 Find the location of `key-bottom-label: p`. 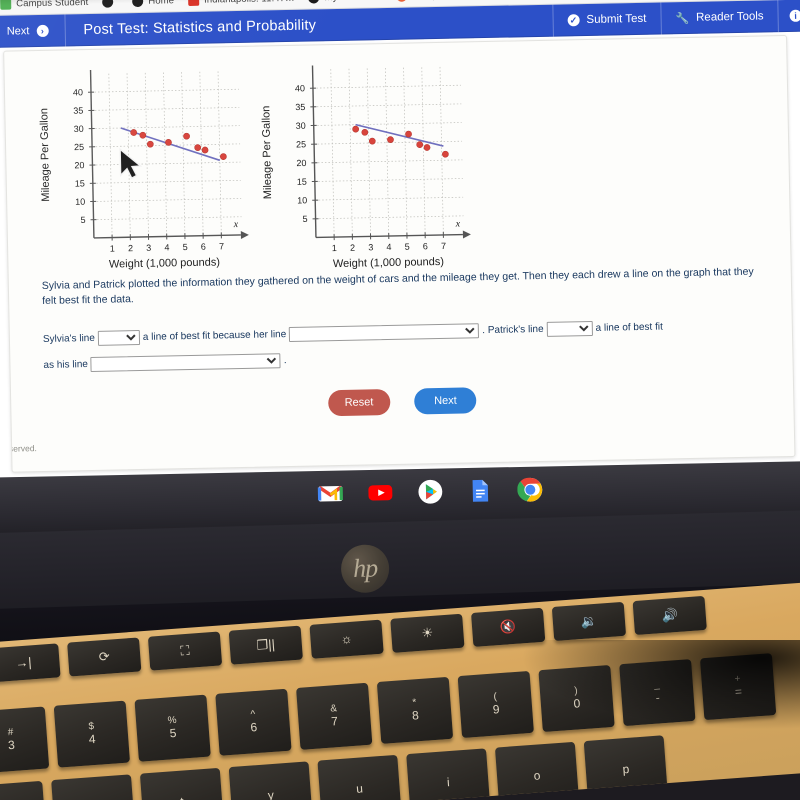

key-bottom-label: p is located at coordinates (626, 769).